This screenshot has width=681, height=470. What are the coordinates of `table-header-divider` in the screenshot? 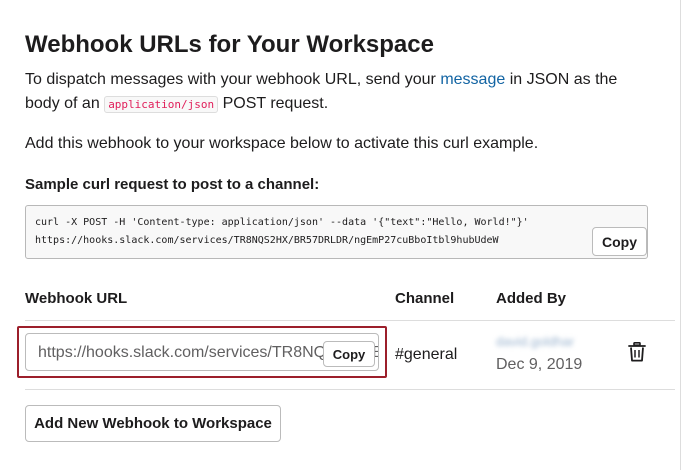 It's located at (350, 320).